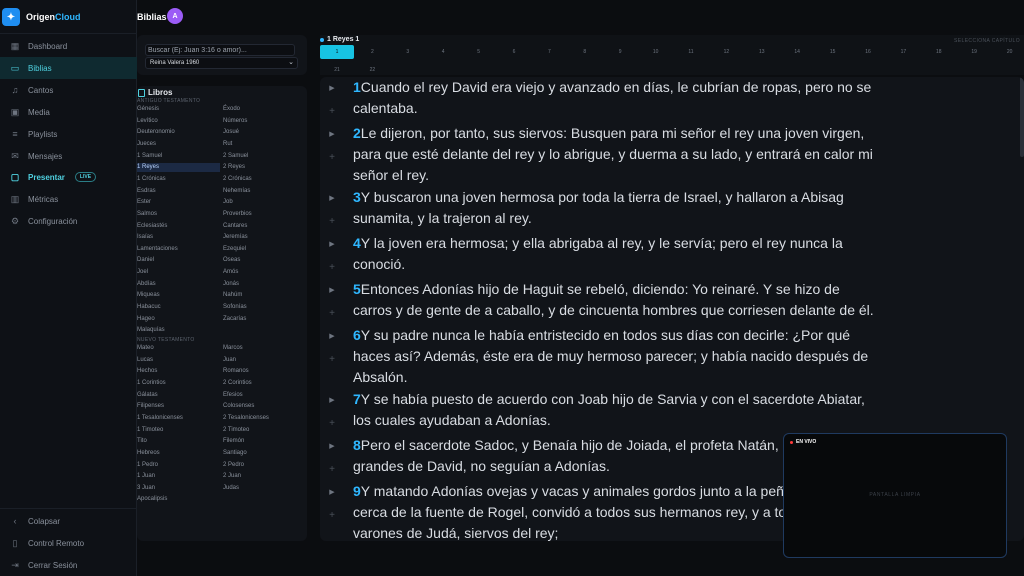  Describe the element at coordinates (147, 395) in the screenshot. I see `book-item: Gálatas` at that location.